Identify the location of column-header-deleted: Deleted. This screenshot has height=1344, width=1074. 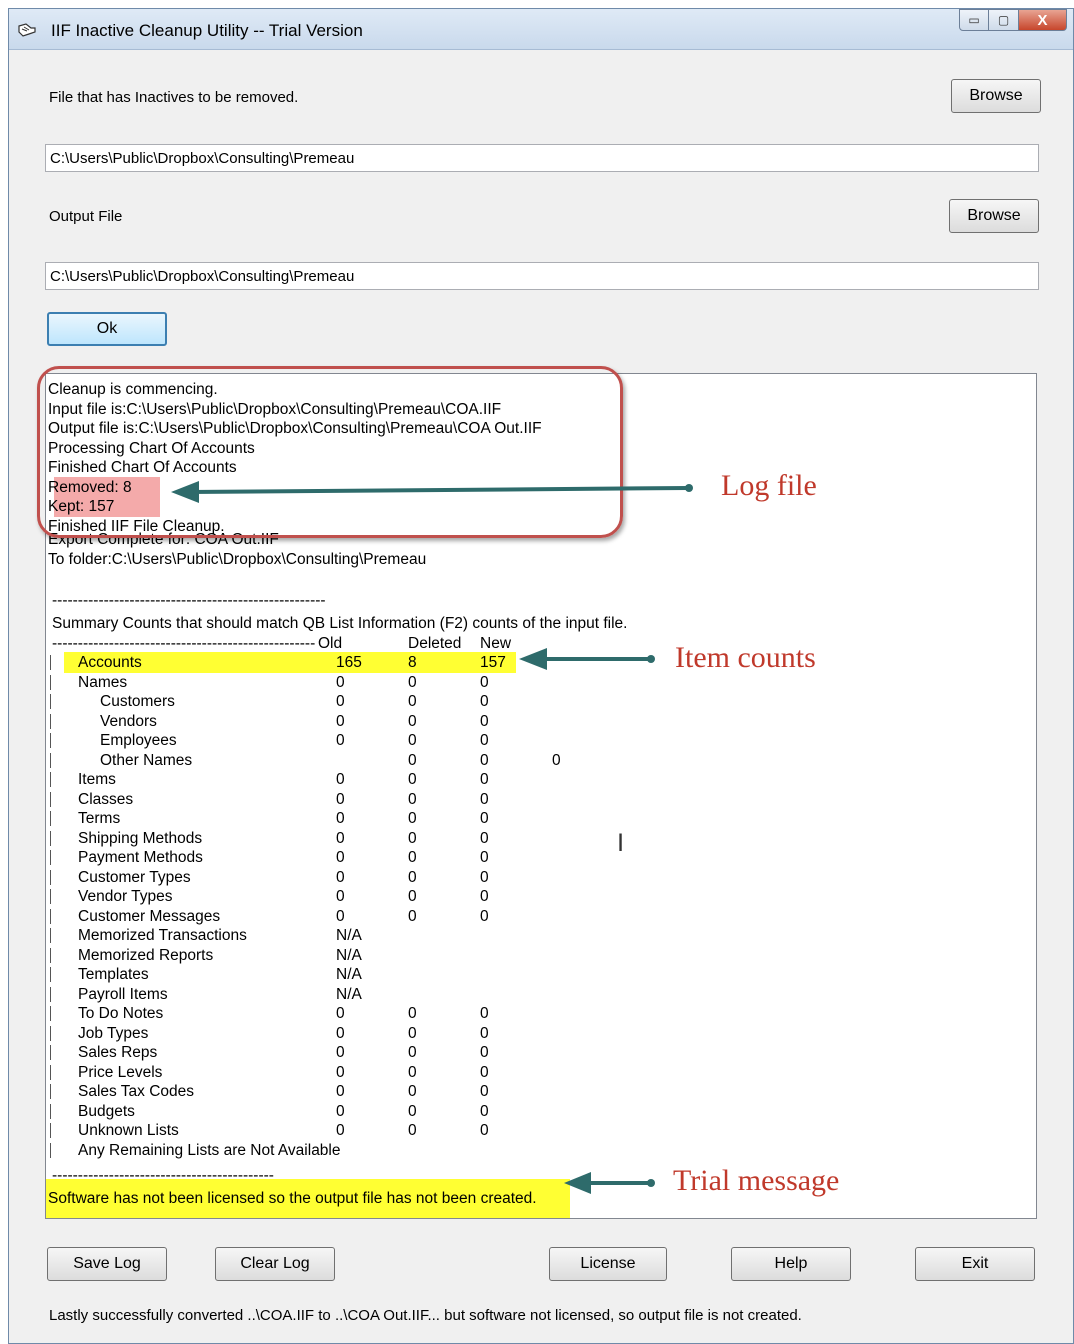
(435, 643).